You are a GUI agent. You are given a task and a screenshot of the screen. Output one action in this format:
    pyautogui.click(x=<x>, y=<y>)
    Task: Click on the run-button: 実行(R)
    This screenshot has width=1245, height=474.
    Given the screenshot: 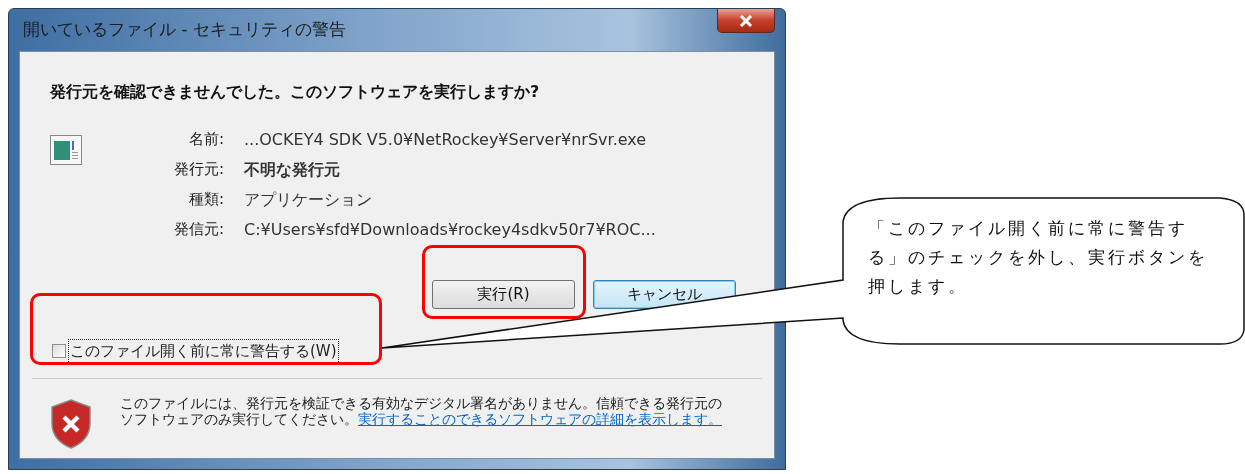 What is the action you would take?
    pyautogui.click(x=503, y=294)
    